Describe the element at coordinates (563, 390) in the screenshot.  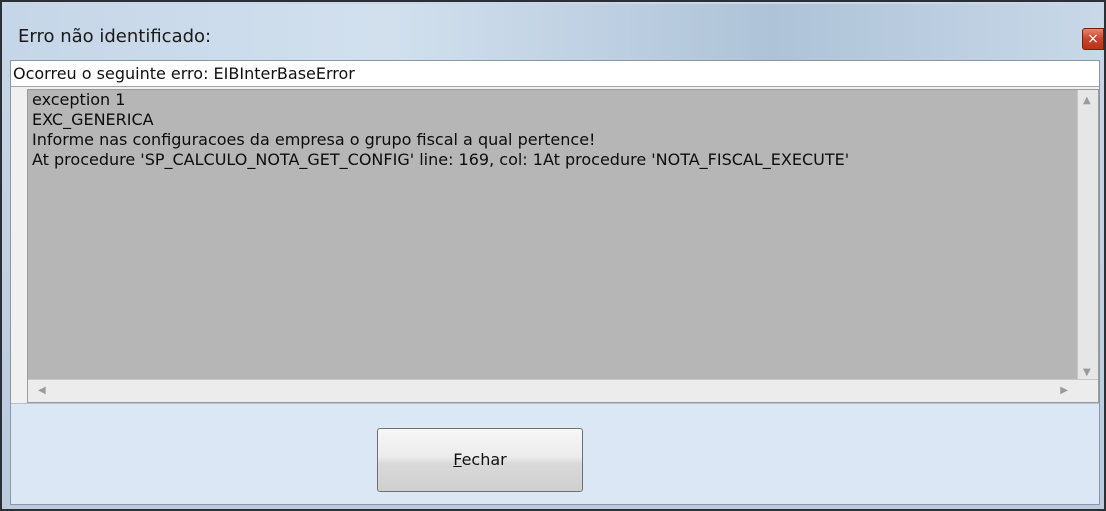
I see `horizontal-scrollbar: ◀ ▶` at that location.